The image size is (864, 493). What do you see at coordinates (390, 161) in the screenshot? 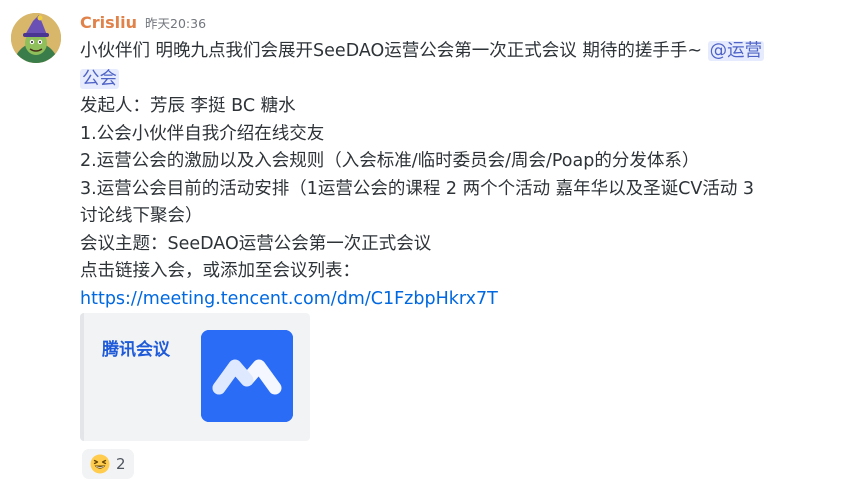
I see `message-line: 2.运营公会的激励以及入会规则（入会标准/临时委员会/周会/Poap的分发体系）` at bounding box center [390, 161].